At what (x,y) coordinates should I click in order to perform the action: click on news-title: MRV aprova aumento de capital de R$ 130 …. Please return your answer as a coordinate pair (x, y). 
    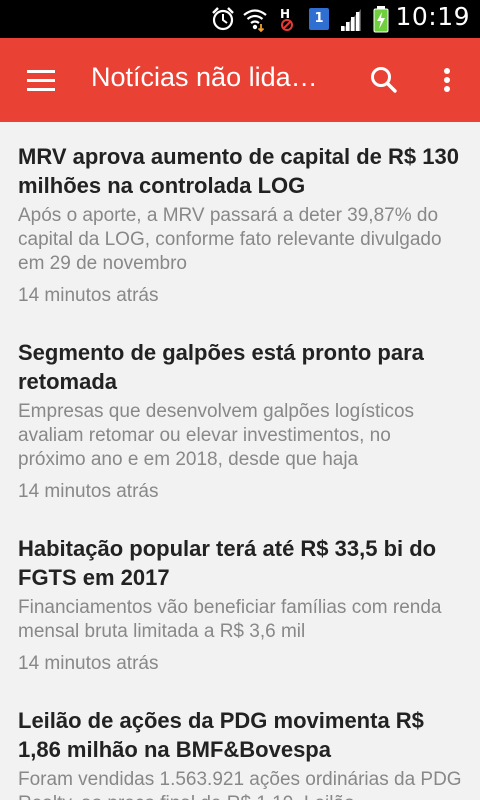
    Looking at the image, I should click on (238, 171).